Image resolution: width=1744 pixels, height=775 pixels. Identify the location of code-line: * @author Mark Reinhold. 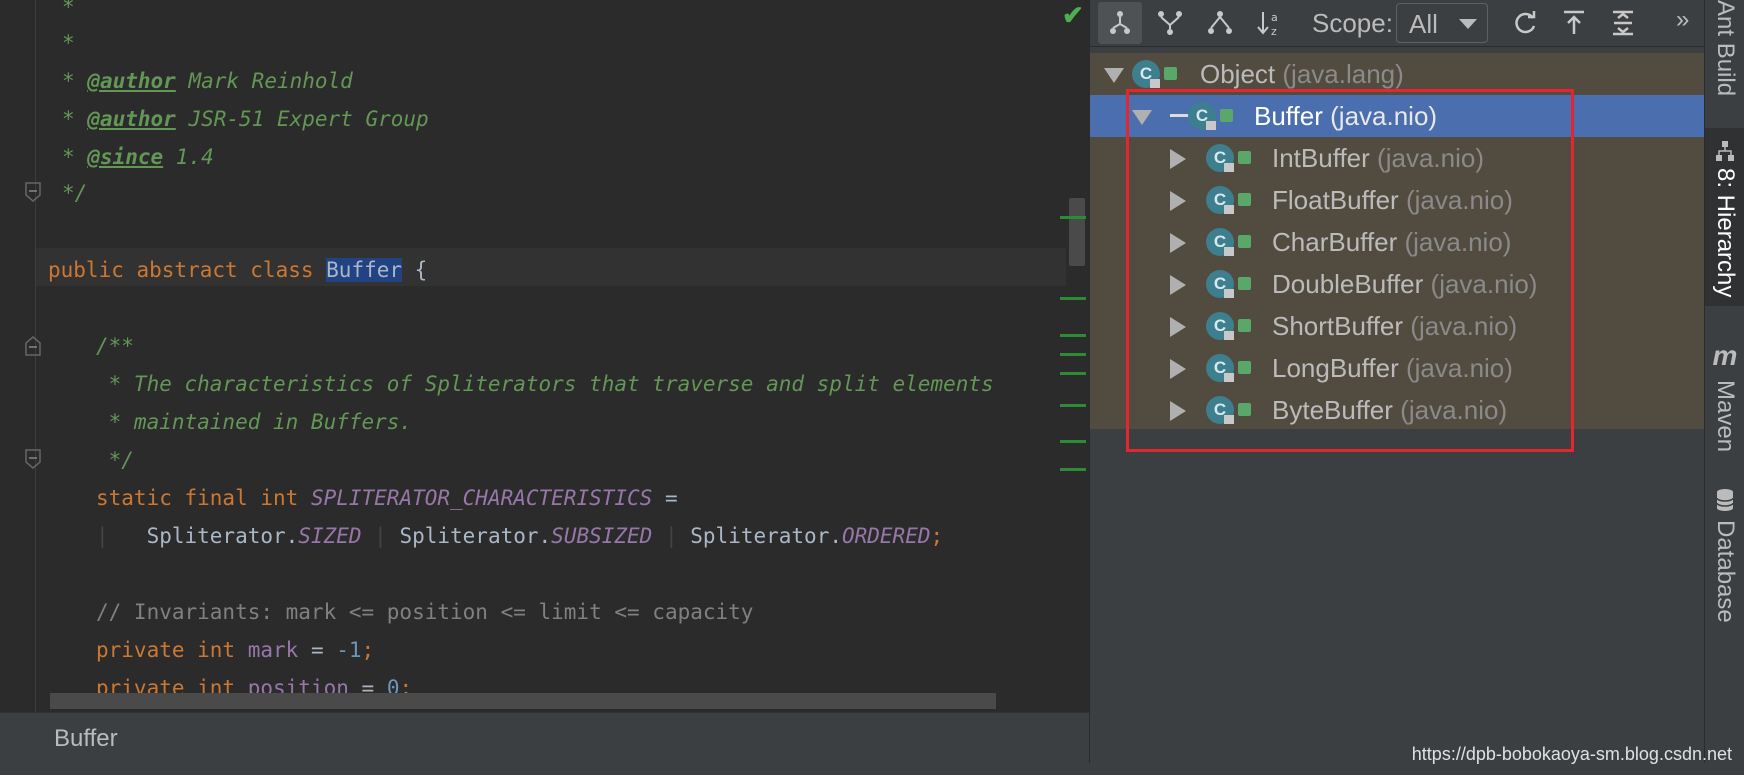
(207, 81).